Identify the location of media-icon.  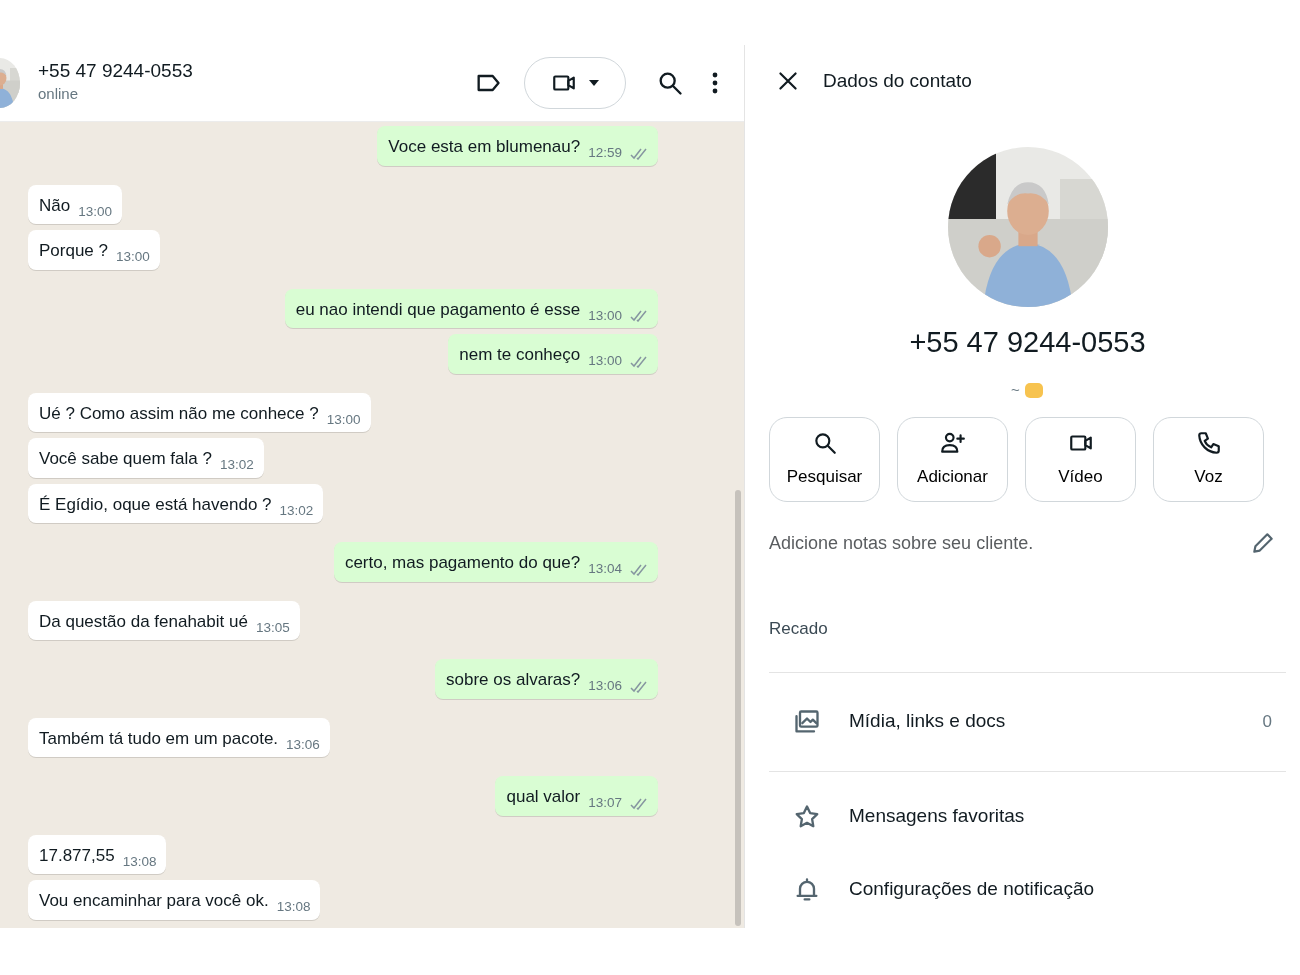
(807, 721).